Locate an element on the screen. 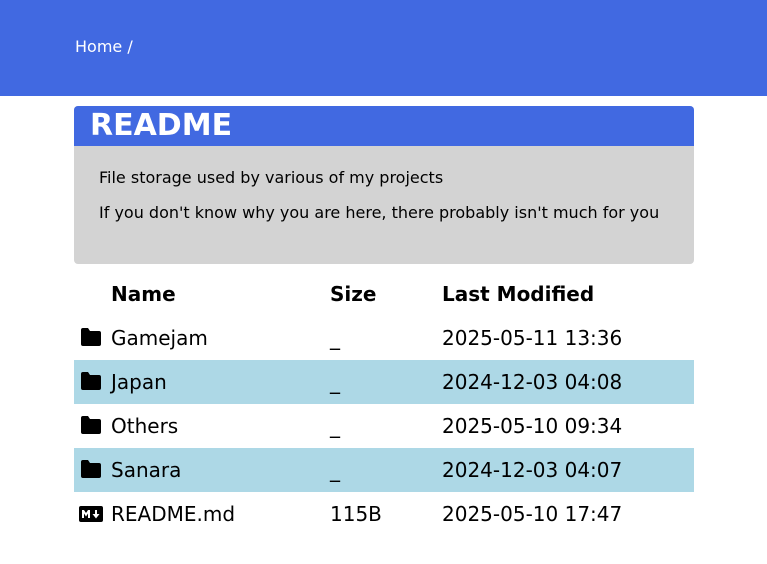 The width and height of the screenshot is (767, 564). file-row-readme: README.md 115B 2025-05-10 17:47 is located at coordinates (384, 514).